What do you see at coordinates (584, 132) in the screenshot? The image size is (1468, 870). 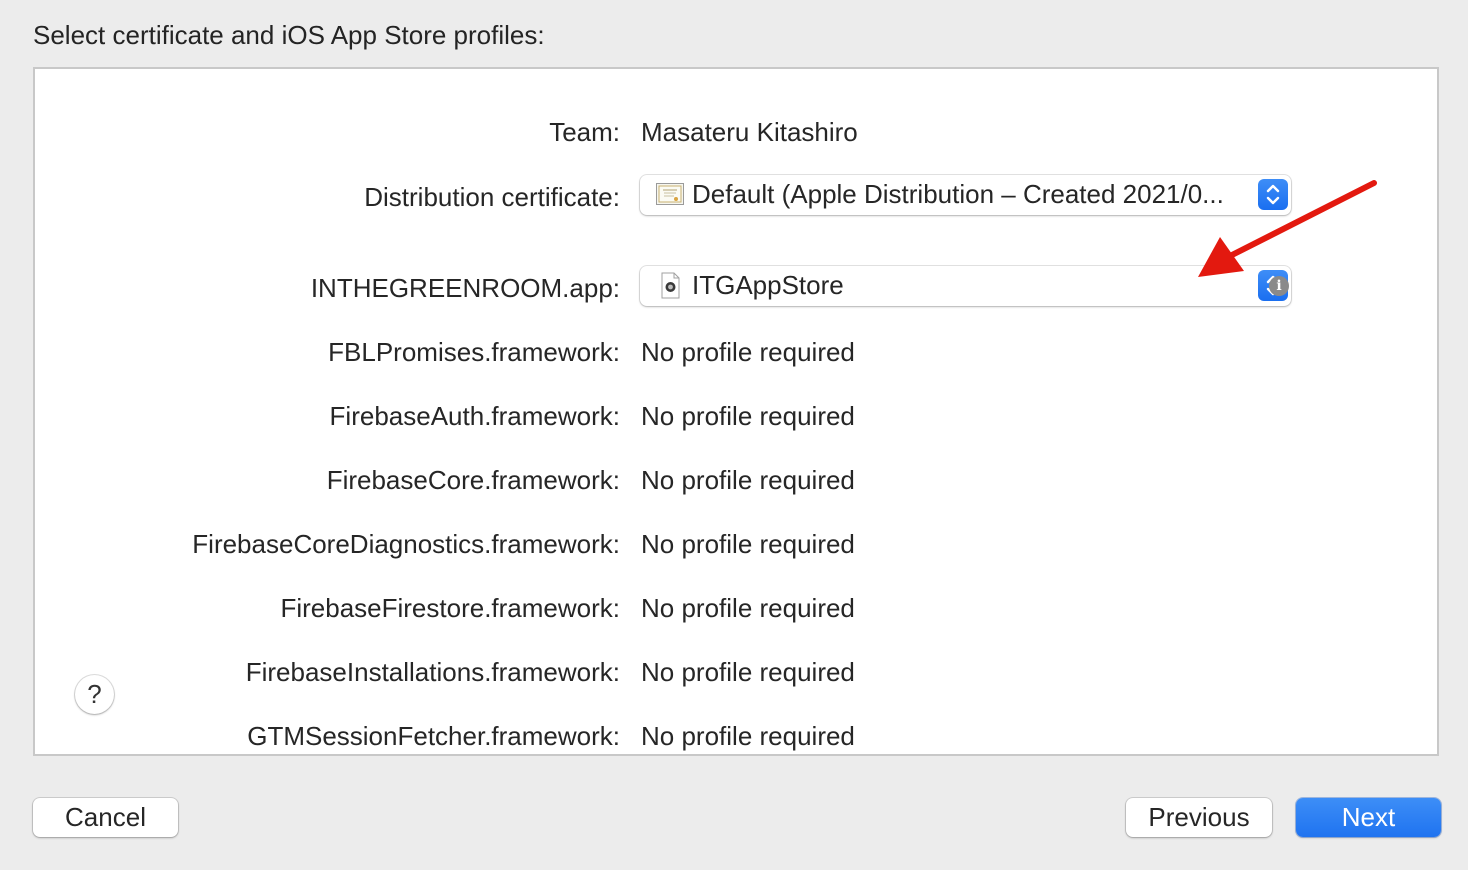 I see `team-label: Team:` at bounding box center [584, 132].